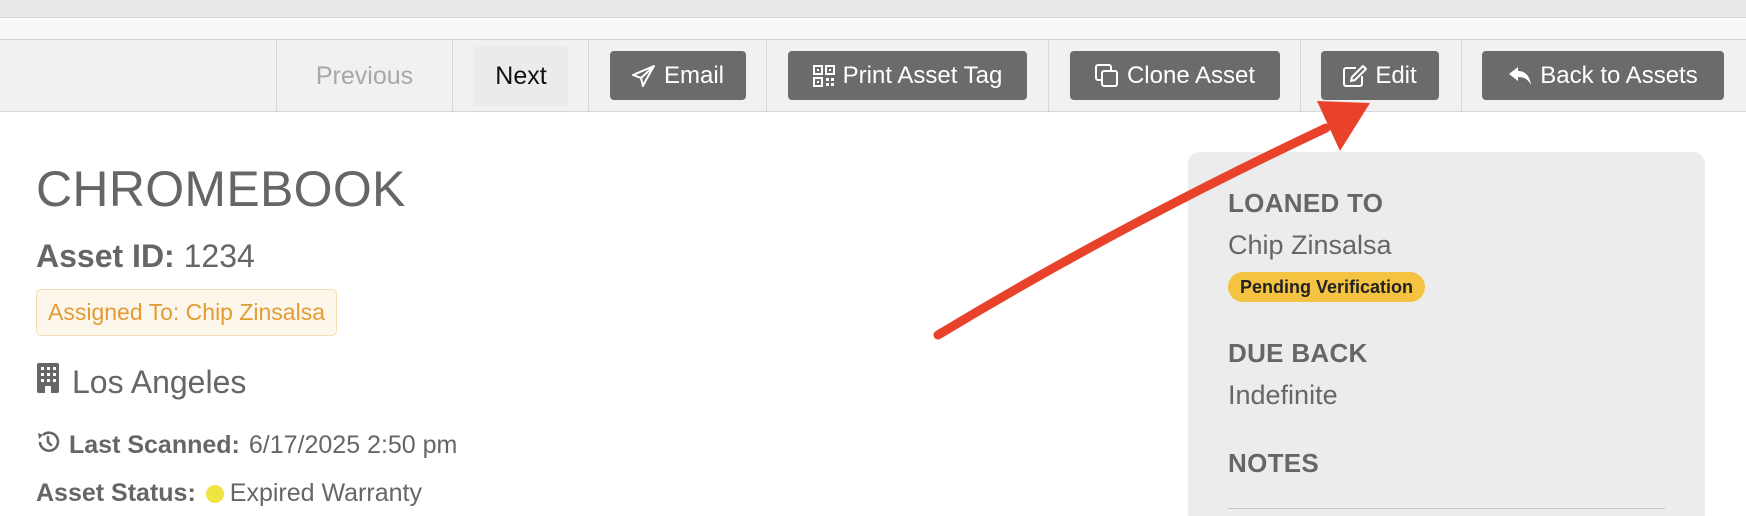 The image size is (1746, 516). What do you see at coordinates (1151, 220) in the screenshot?
I see `annotation-arrow` at bounding box center [1151, 220].